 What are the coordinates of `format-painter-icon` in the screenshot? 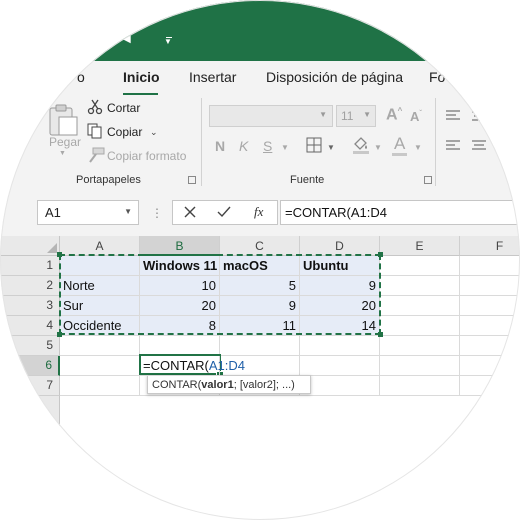 It's located at (96, 155).